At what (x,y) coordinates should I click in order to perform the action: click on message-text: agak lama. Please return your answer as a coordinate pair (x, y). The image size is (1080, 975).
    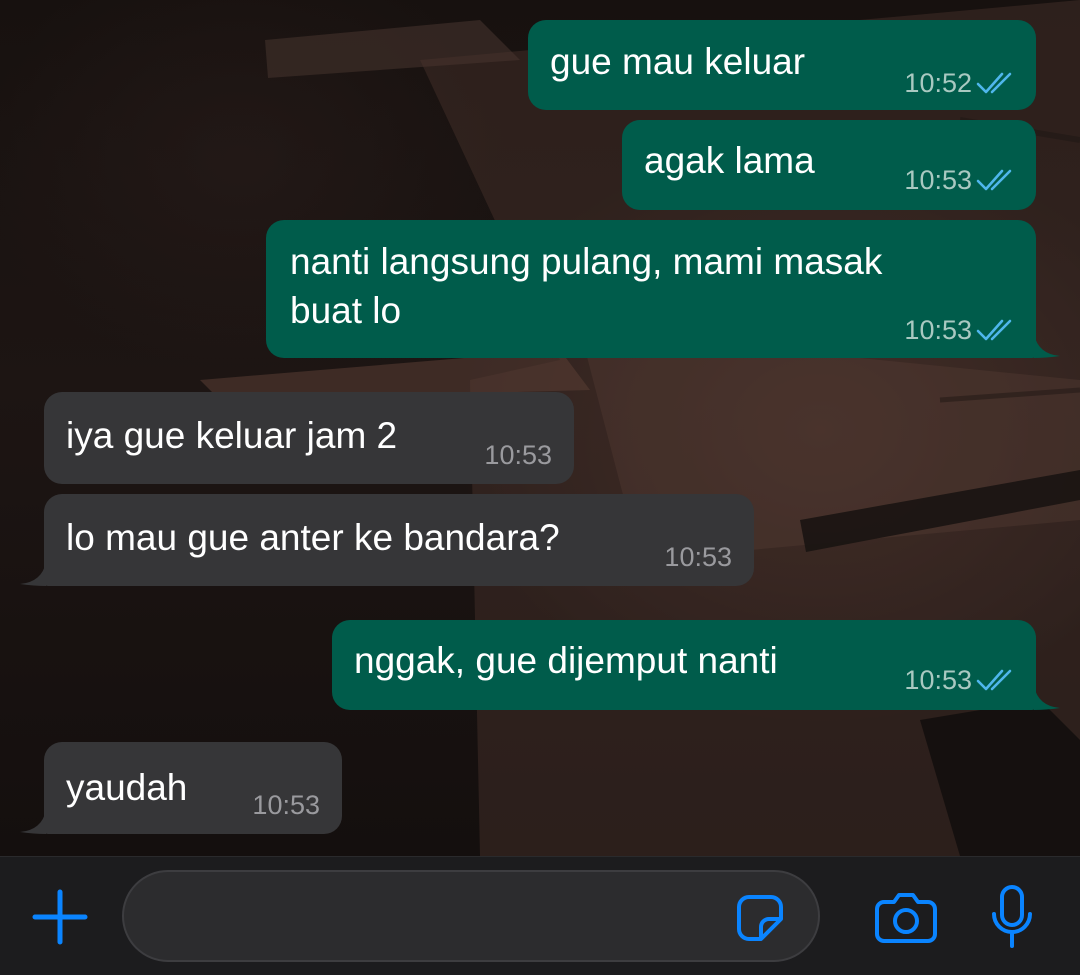
    Looking at the image, I should click on (729, 160).